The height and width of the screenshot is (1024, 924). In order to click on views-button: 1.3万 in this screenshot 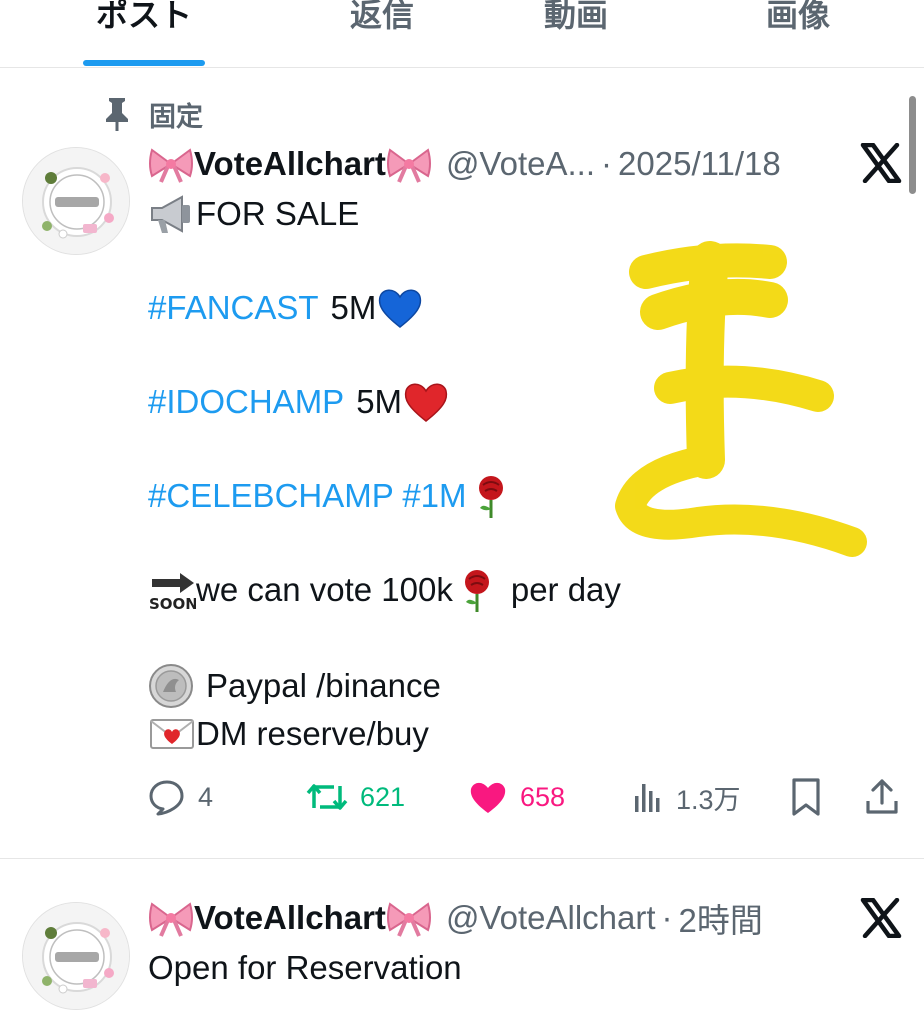, I will do `click(686, 797)`.